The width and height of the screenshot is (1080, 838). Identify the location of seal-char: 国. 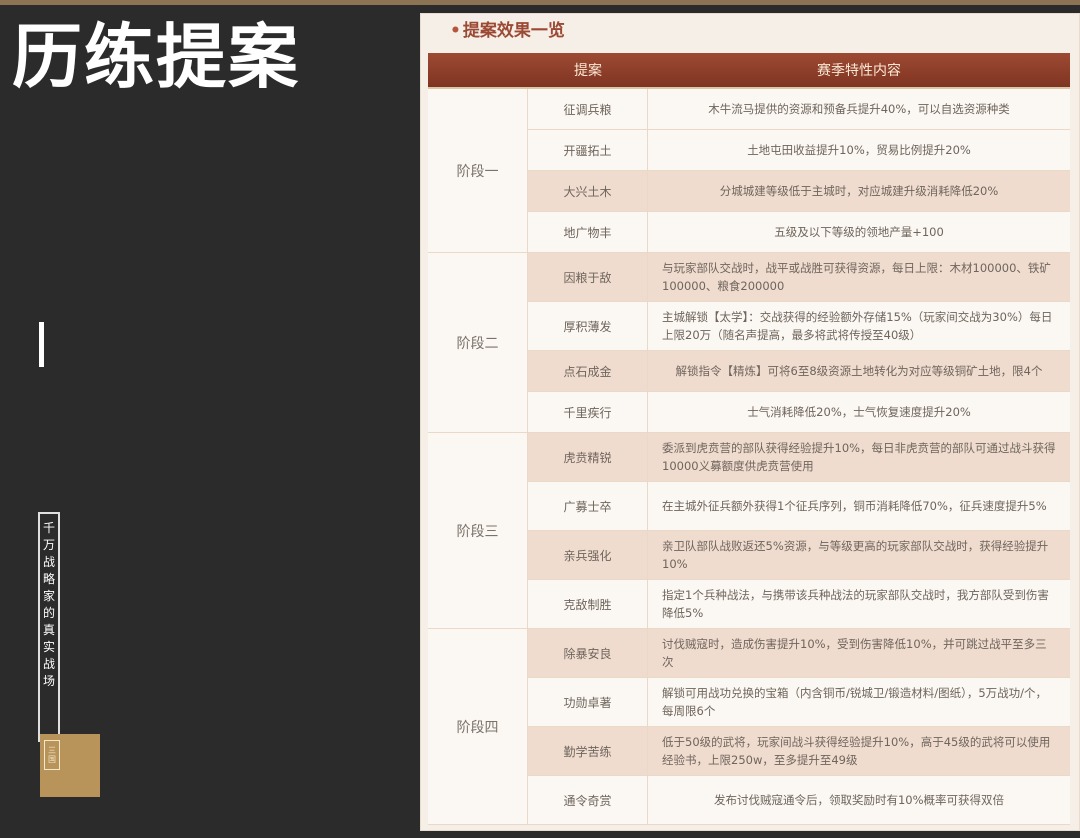
(52, 759).